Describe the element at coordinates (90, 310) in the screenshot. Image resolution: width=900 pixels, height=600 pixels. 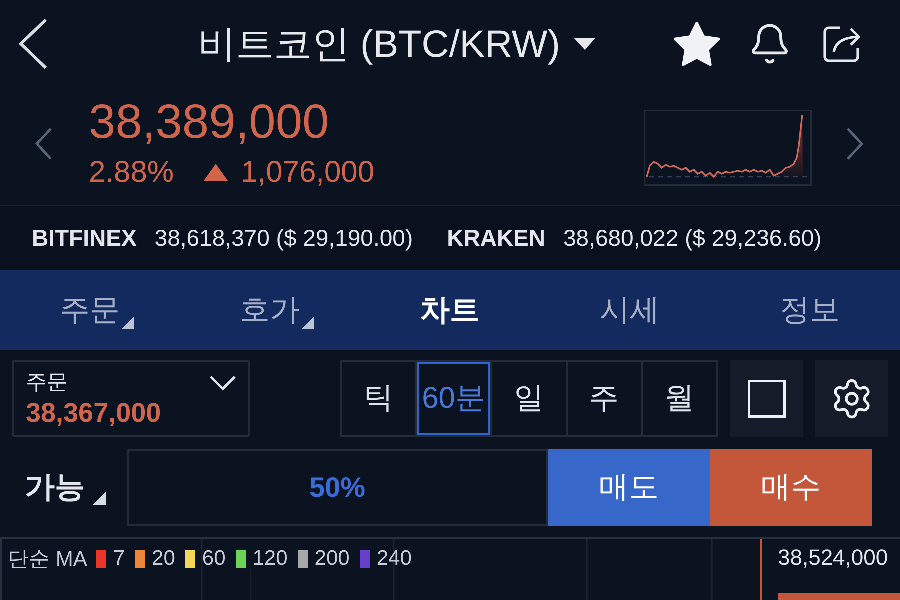
I see `tab: 주문` at that location.